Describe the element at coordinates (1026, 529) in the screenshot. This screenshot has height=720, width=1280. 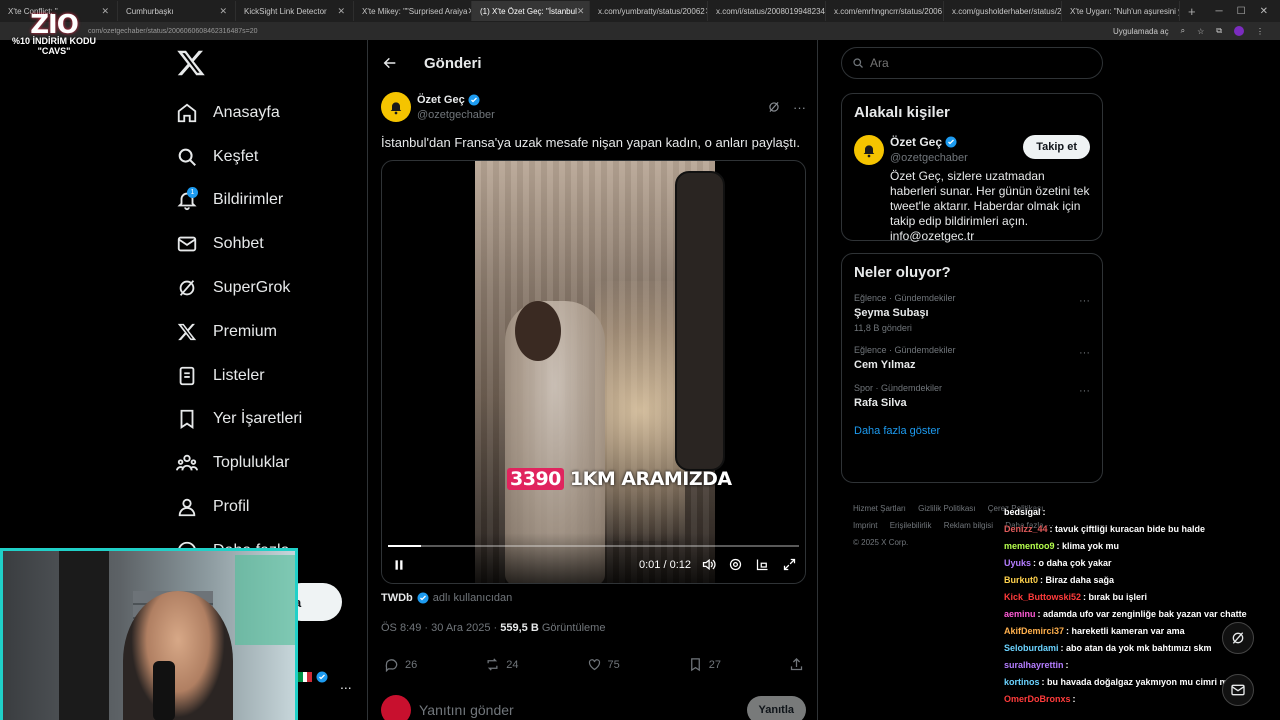
I see `chat-username: Denizz_44` at that location.